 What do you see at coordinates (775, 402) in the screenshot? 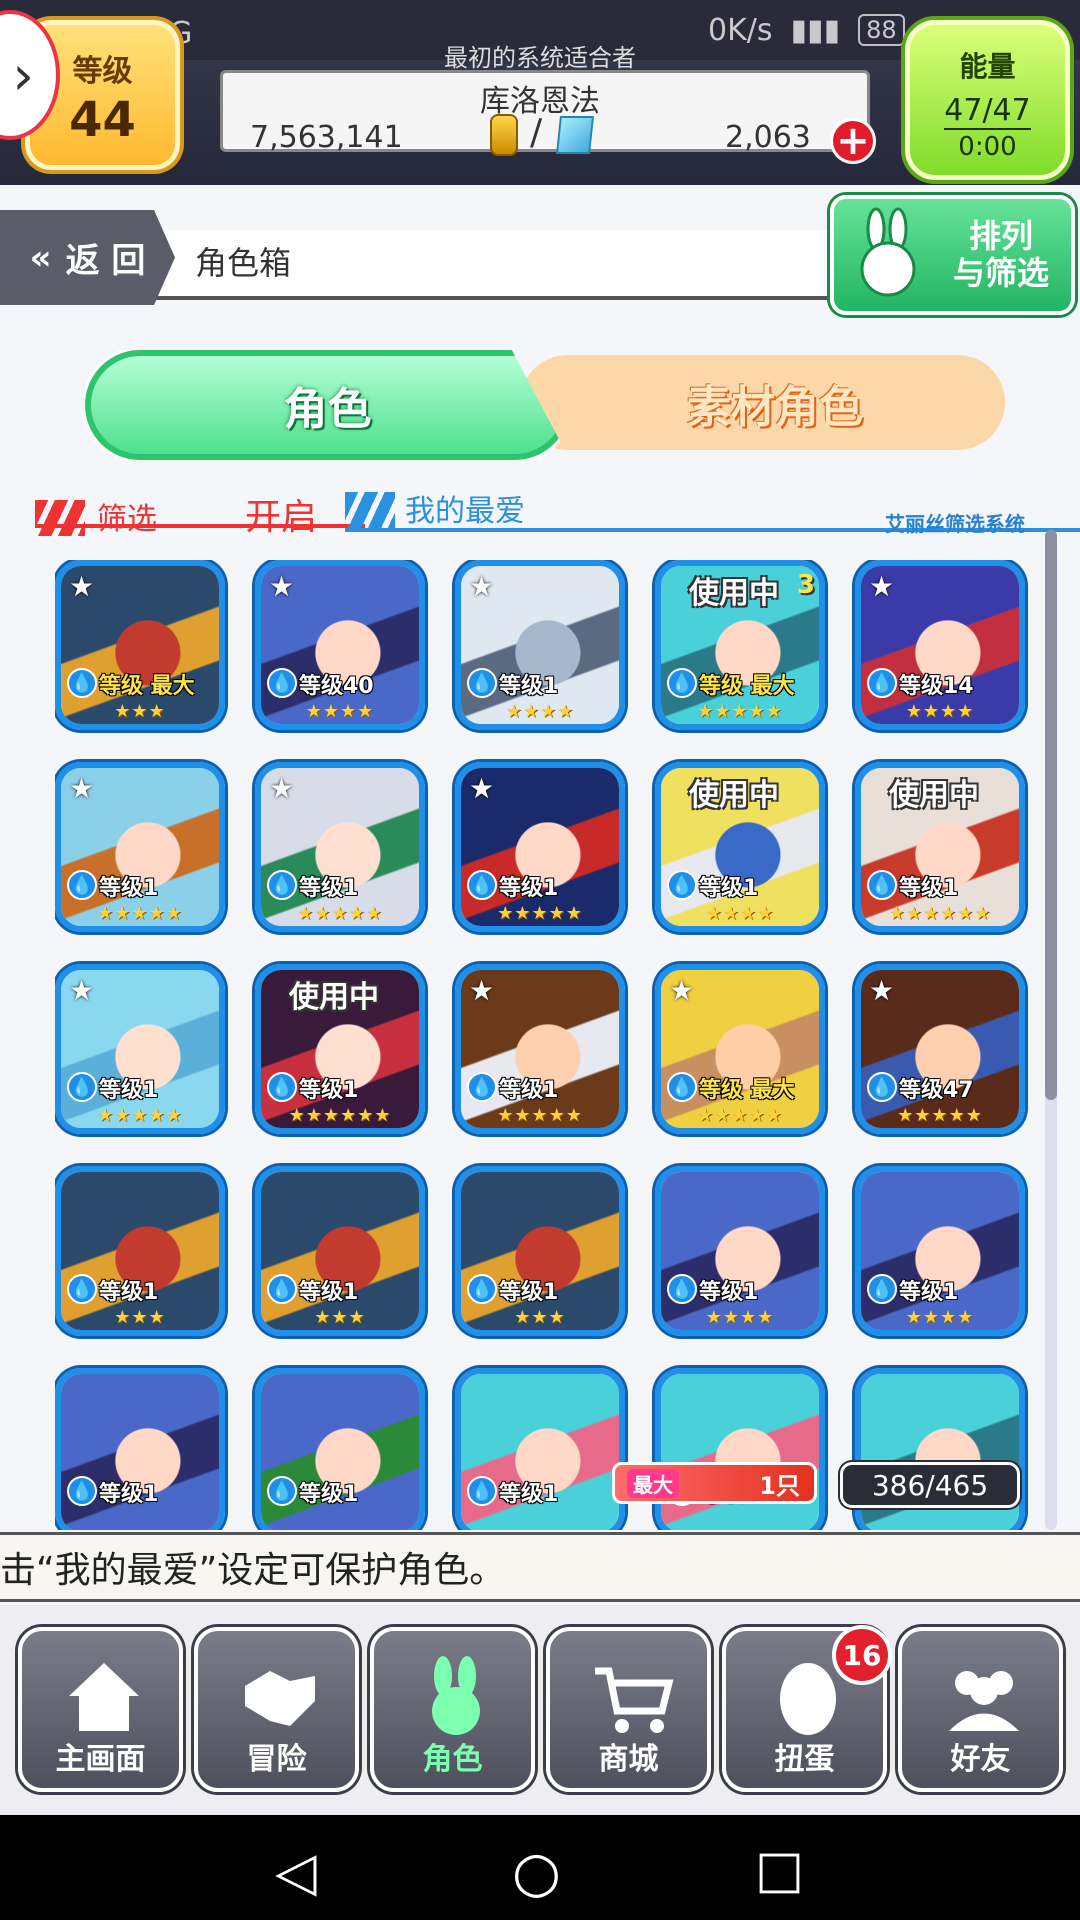
I see `tab-material-characters: 素材角色` at bounding box center [775, 402].